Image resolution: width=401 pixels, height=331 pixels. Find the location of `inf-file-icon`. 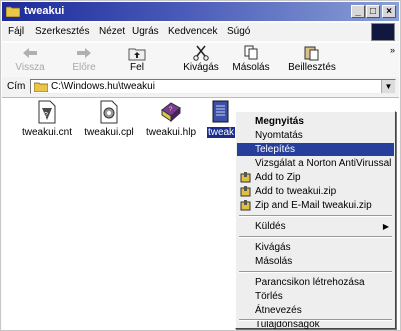

inf-file-icon is located at coordinates (220, 111).